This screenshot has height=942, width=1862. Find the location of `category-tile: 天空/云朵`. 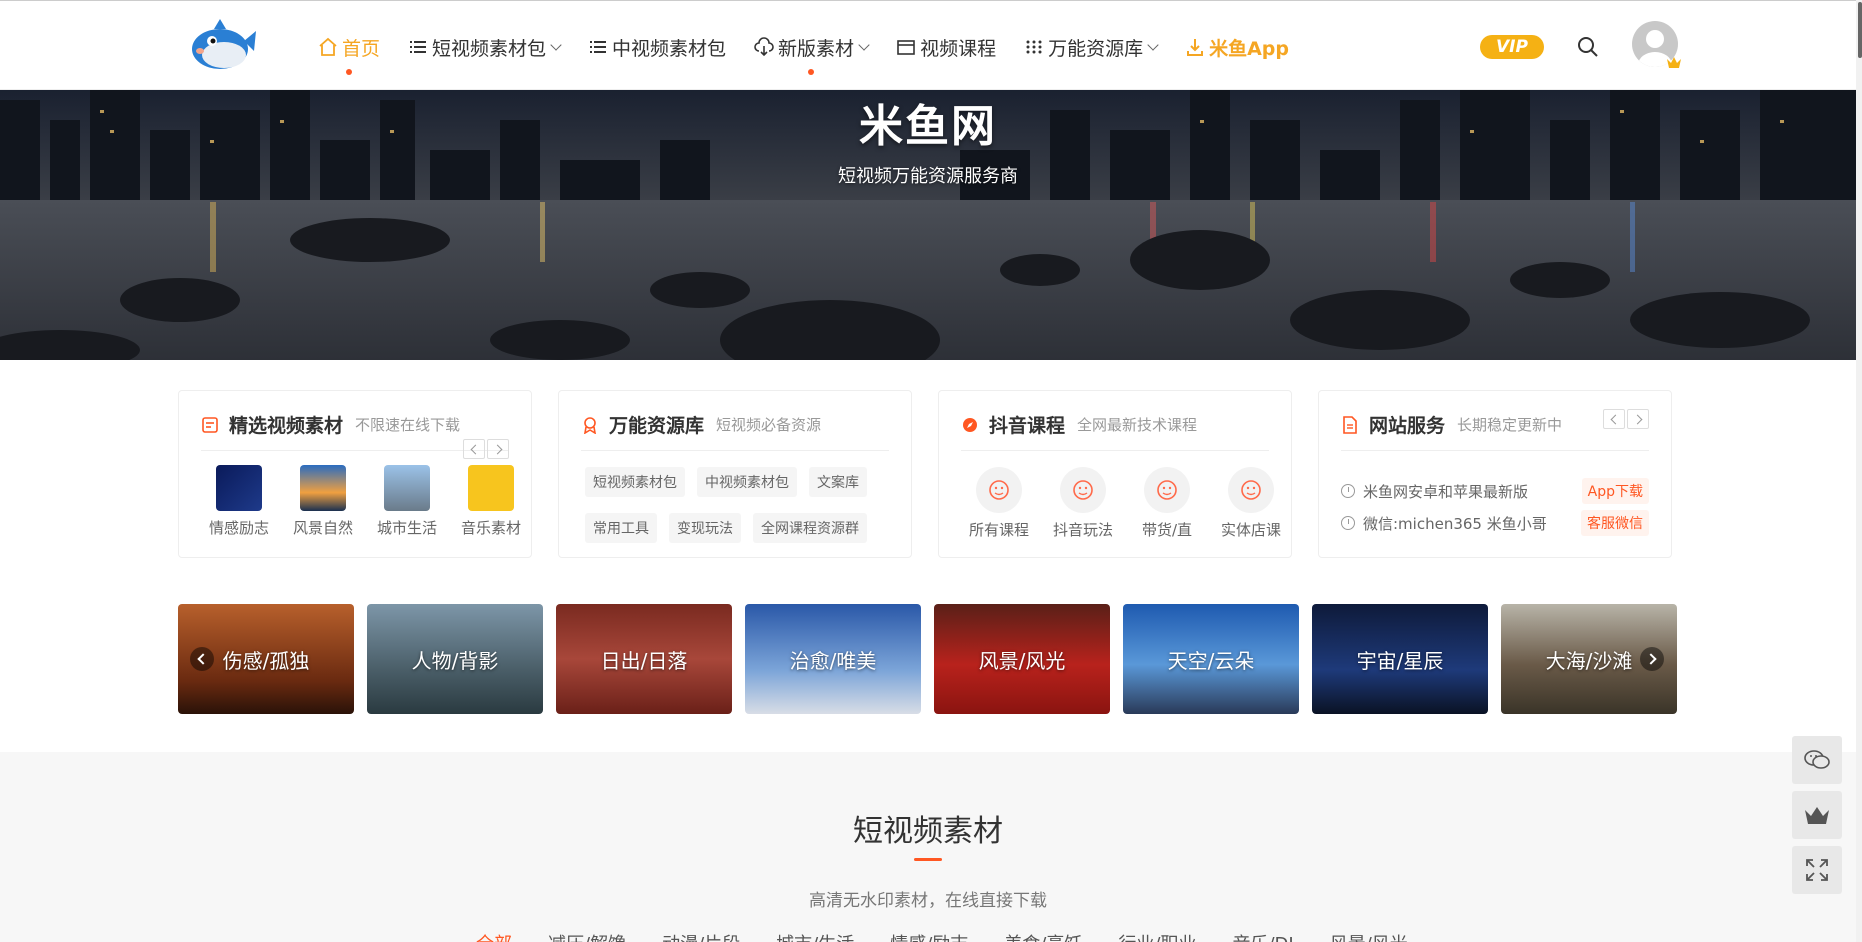

category-tile: 天空/云朵 is located at coordinates (1211, 659).